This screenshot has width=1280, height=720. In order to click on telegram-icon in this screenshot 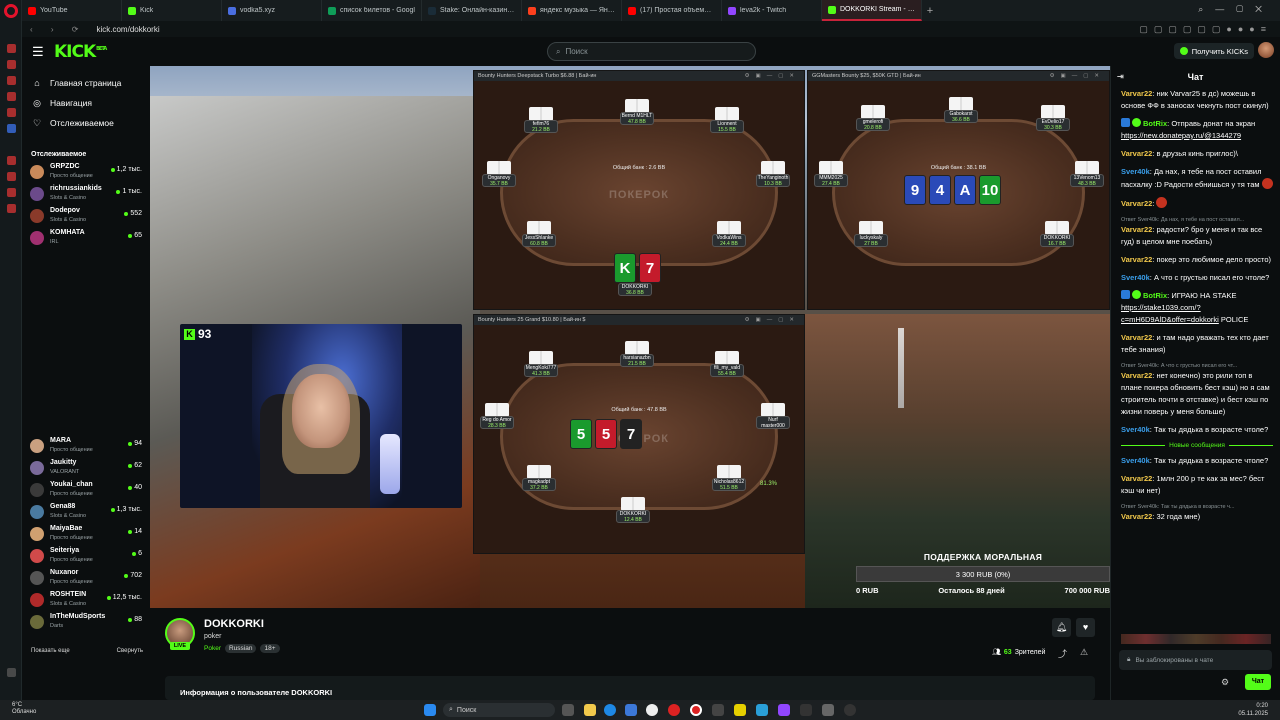, I will do `click(762, 710)`.